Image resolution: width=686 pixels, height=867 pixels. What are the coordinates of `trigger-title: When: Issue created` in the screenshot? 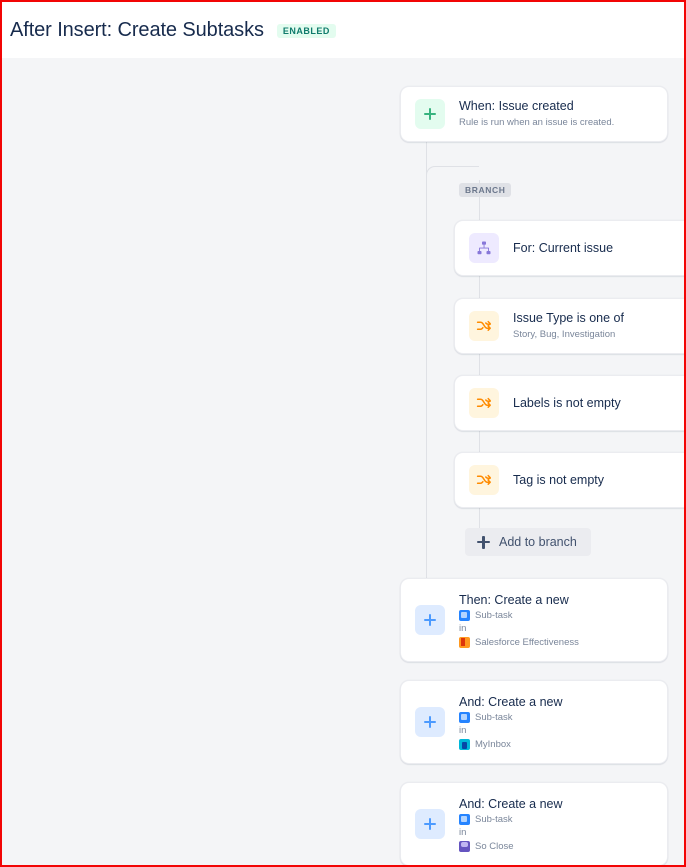 It's located at (516, 106).